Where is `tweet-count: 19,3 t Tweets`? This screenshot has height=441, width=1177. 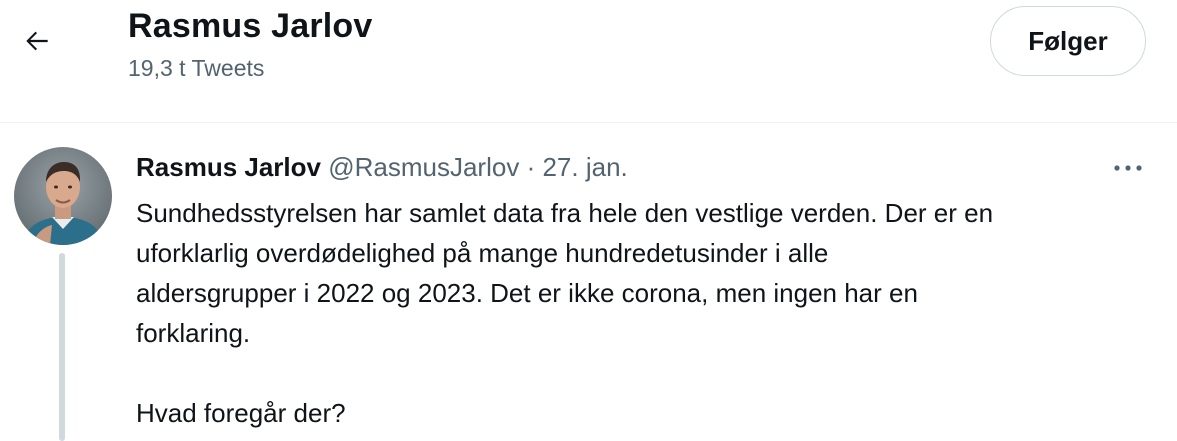 tweet-count: 19,3 t Tweets is located at coordinates (196, 68).